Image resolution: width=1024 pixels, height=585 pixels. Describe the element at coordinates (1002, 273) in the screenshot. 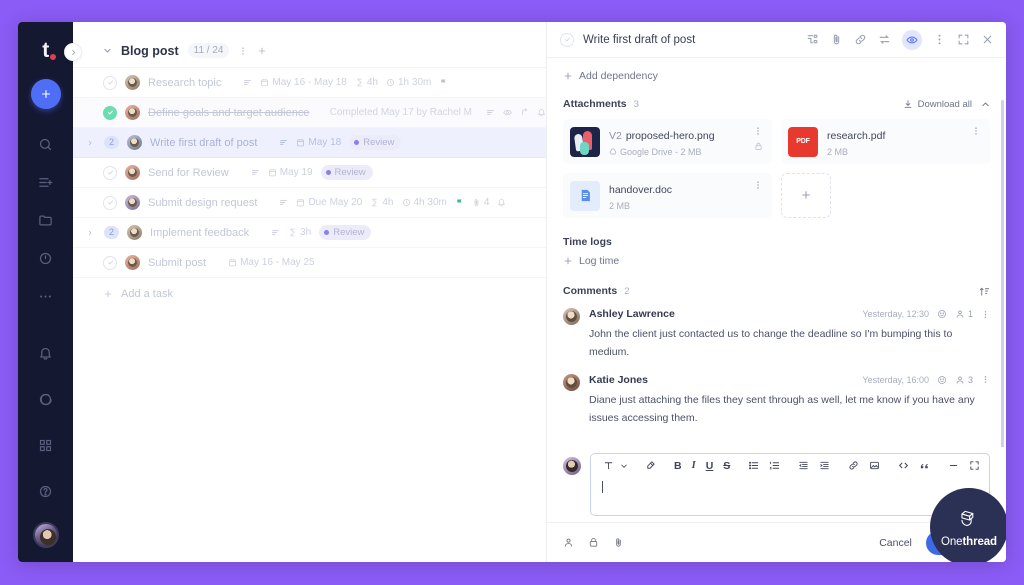

I see `panel-scrollbar` at that location.